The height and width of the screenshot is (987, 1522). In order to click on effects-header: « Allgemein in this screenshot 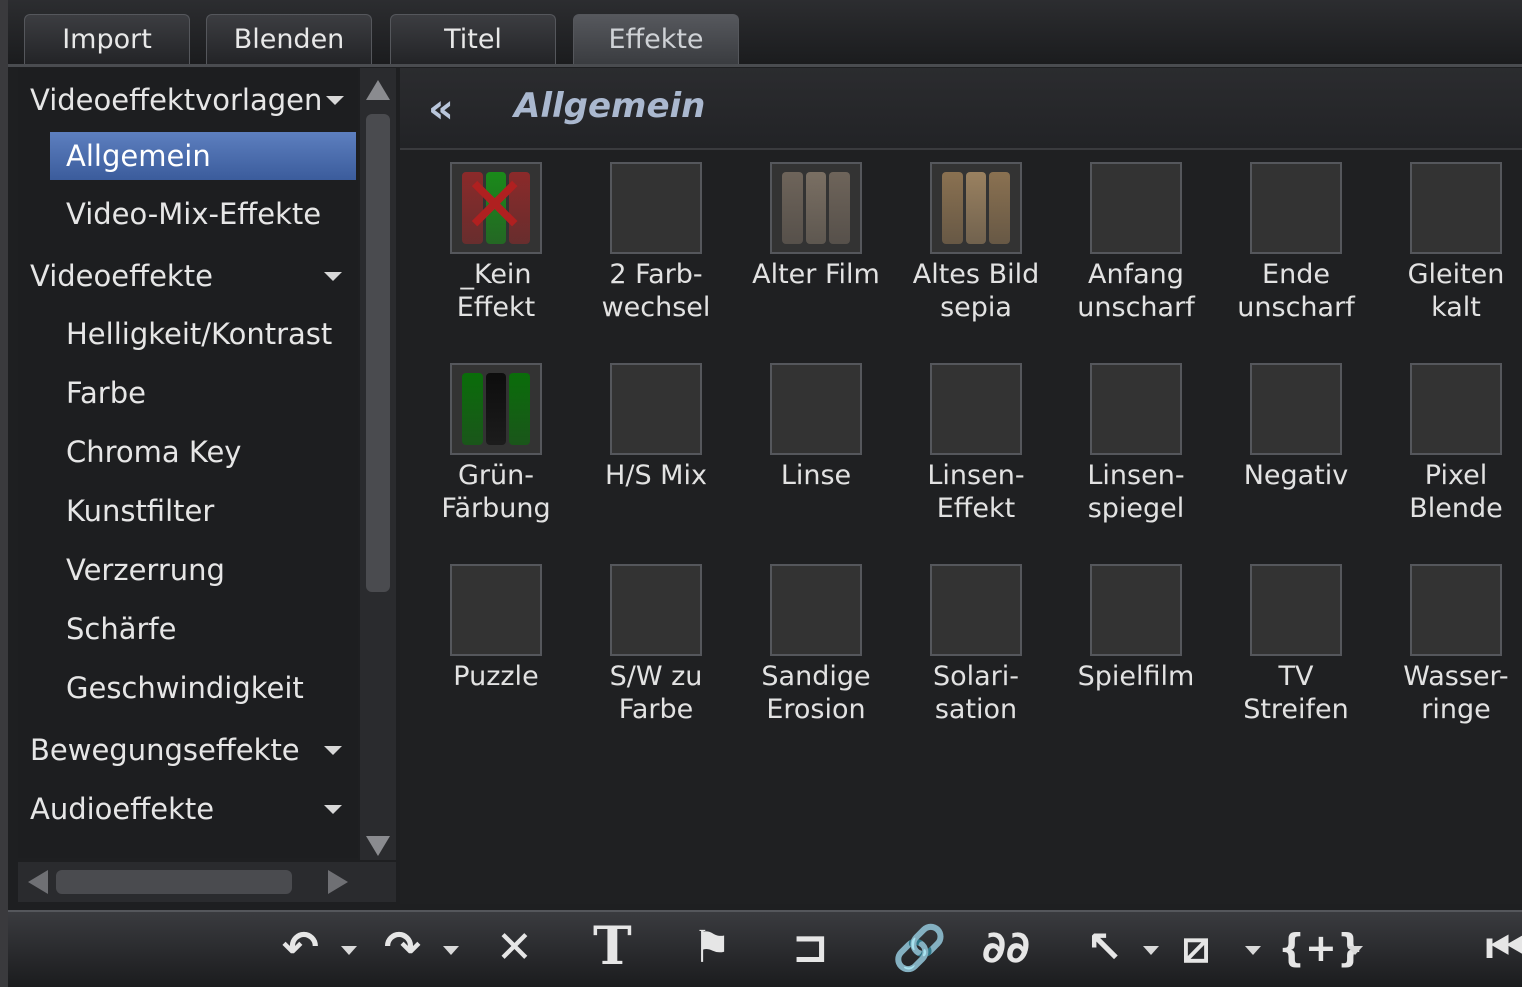, I will do `click(961, 109)`.